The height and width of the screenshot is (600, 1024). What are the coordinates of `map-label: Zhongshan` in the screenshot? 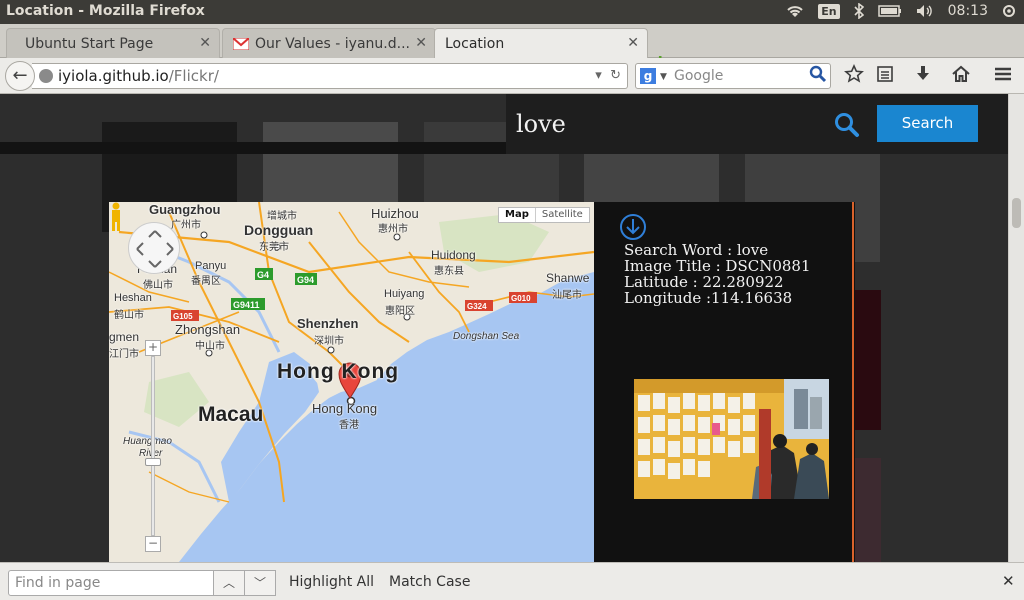 It's located at (208, 329).